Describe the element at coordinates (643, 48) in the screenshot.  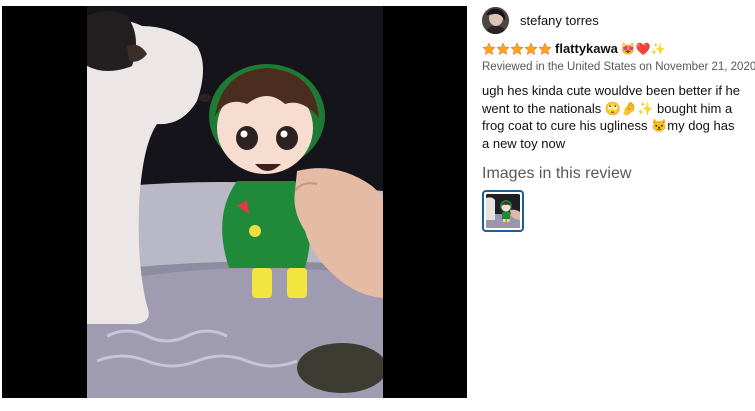
I see `review-title-emoji: 😻❤️✨` at that location.